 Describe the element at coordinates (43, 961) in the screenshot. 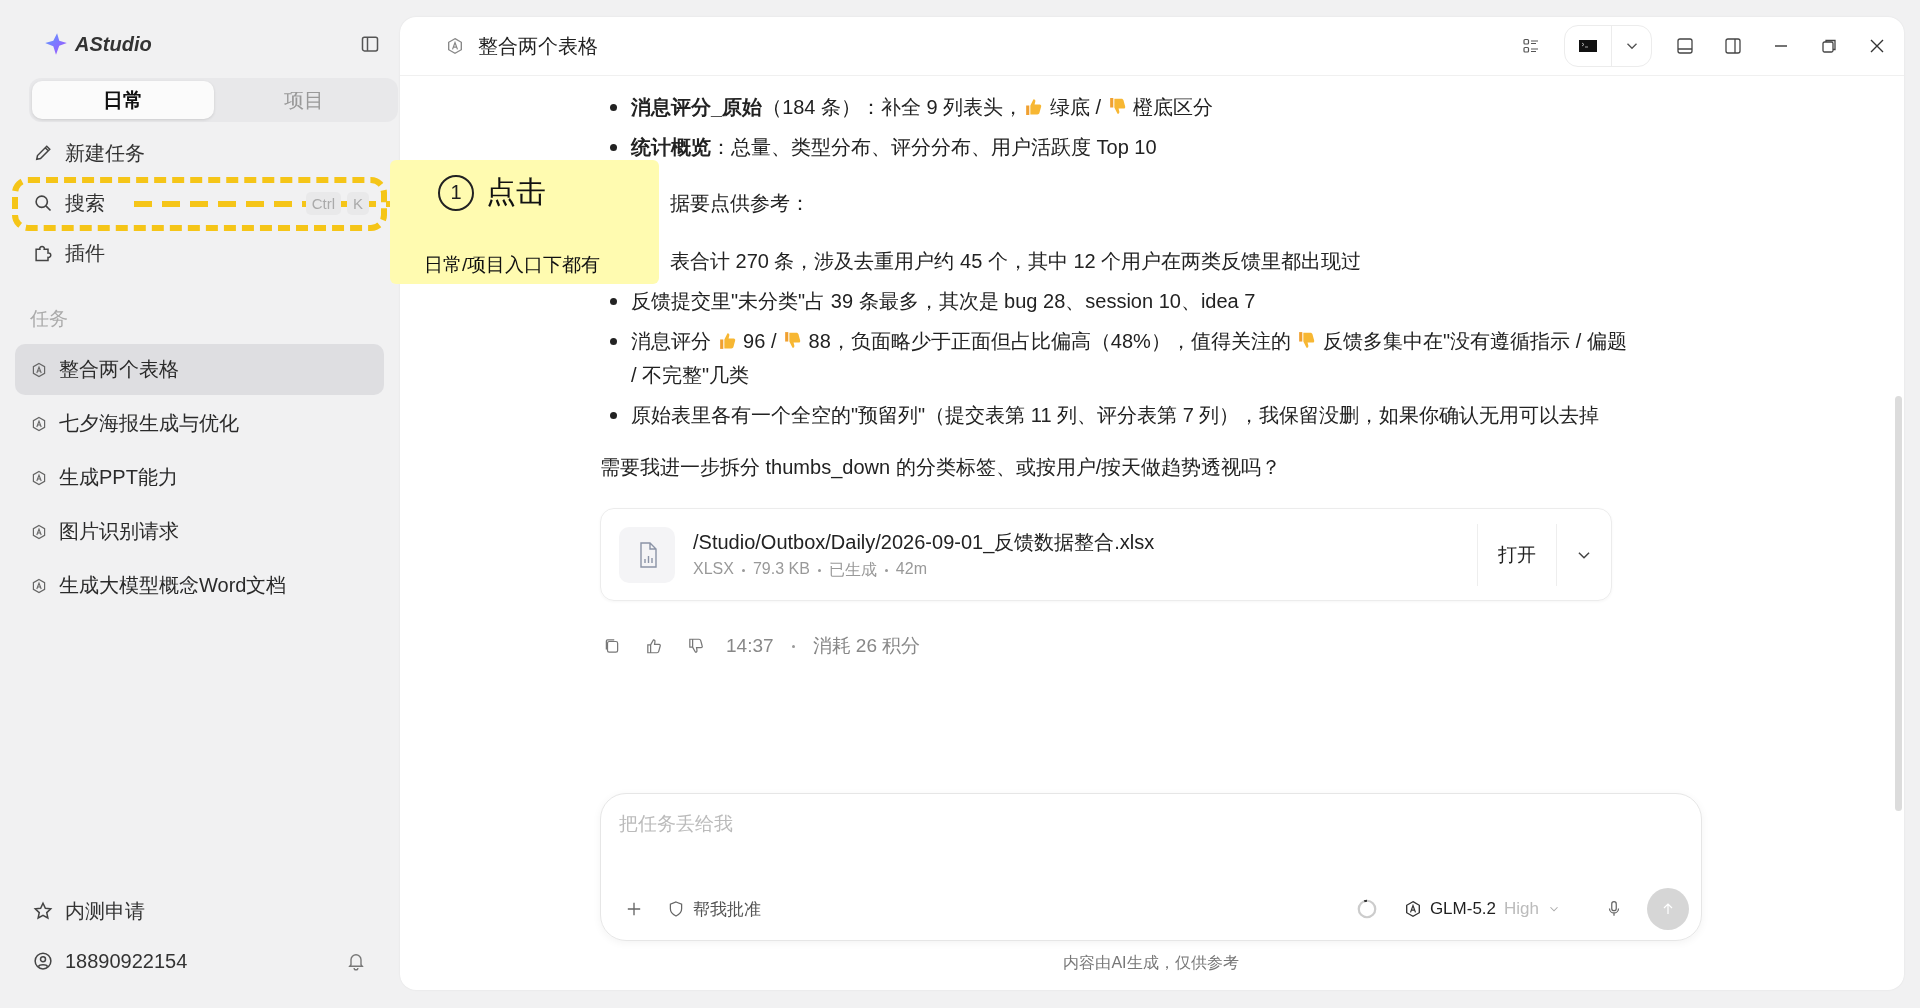

I see `user-icon` at that location.